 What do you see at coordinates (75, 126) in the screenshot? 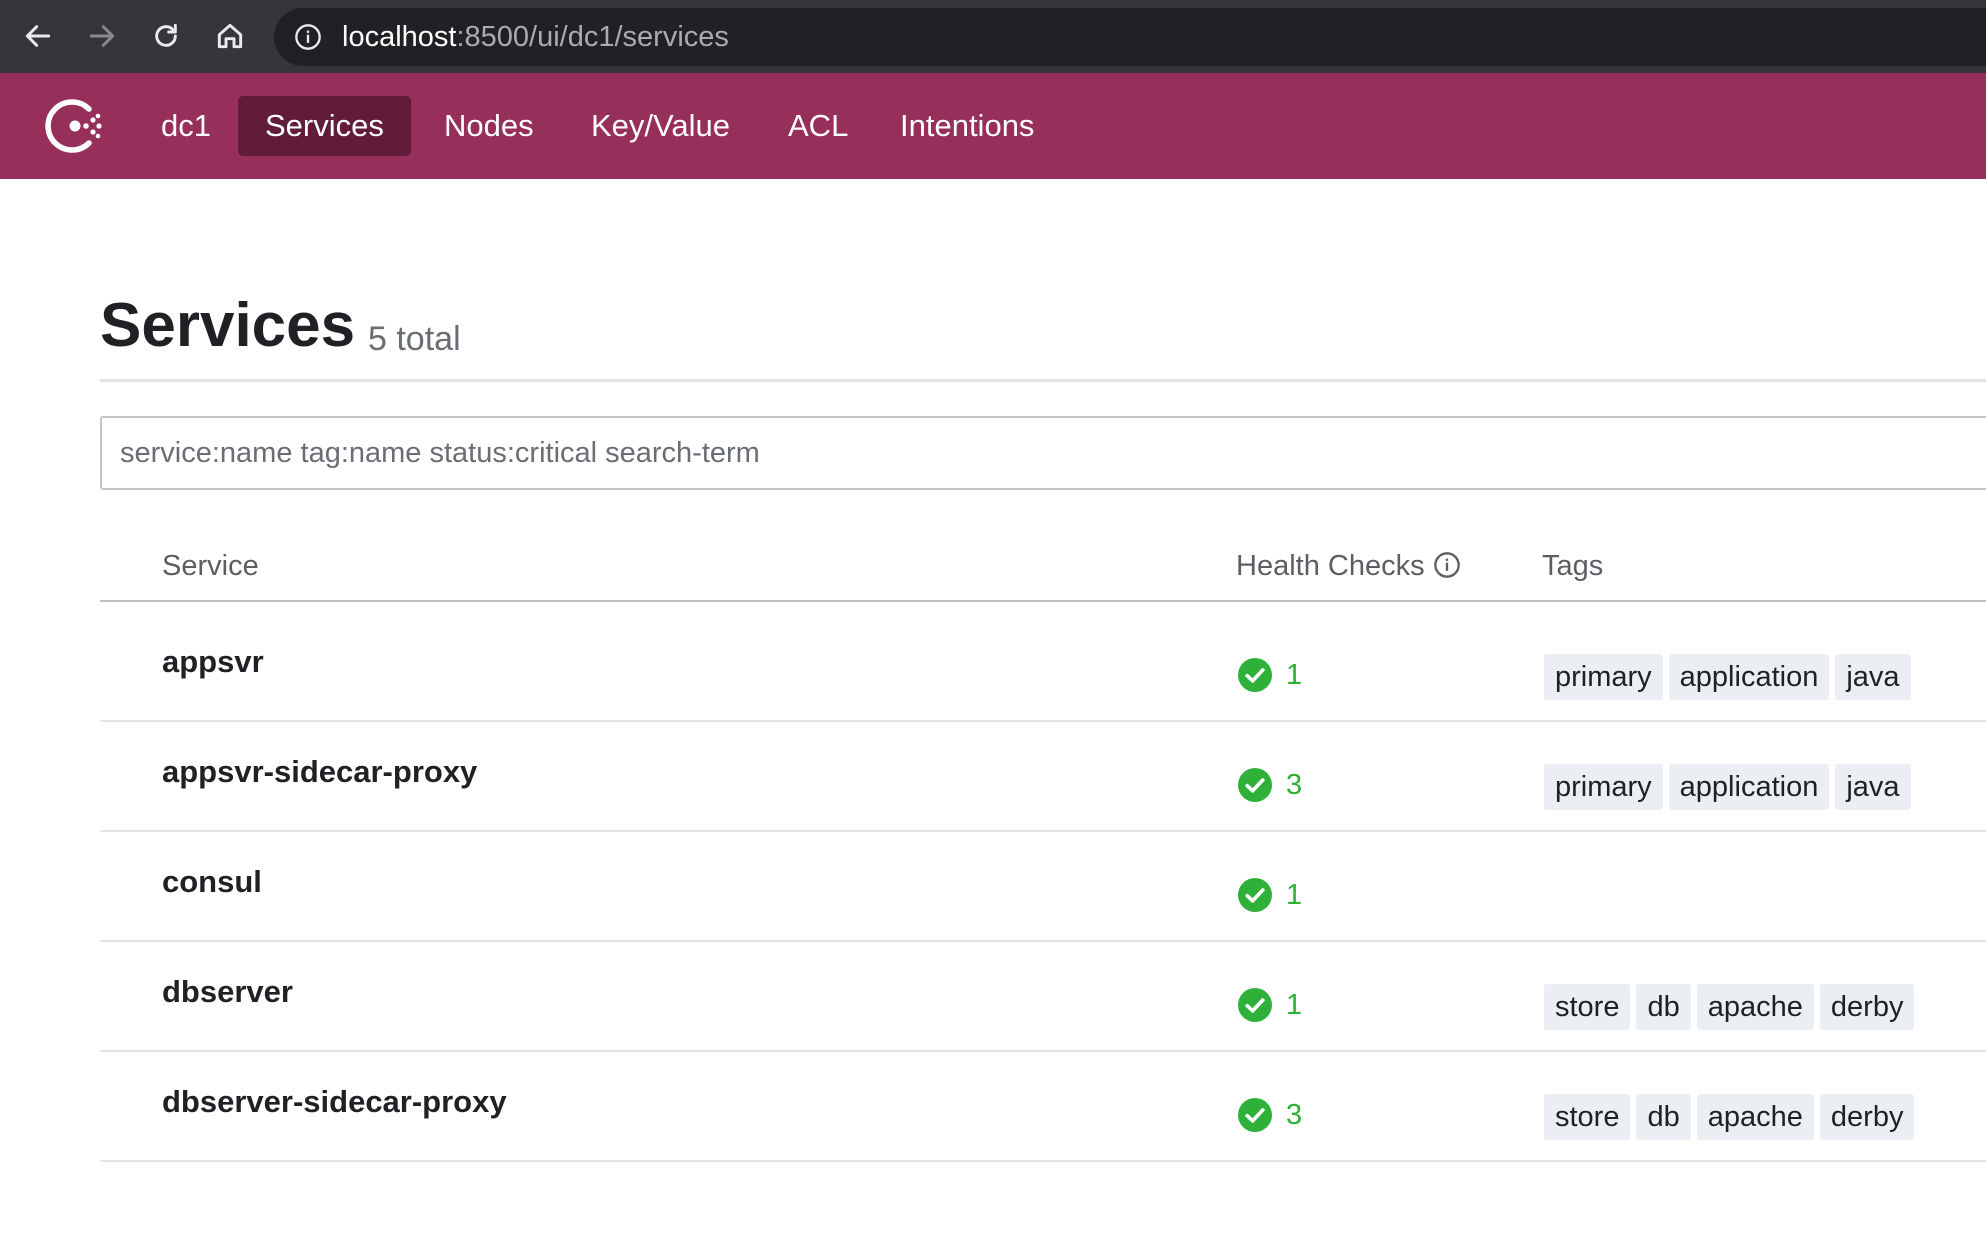
I see `consul-logo-icon` at bounding box center [75, 126].